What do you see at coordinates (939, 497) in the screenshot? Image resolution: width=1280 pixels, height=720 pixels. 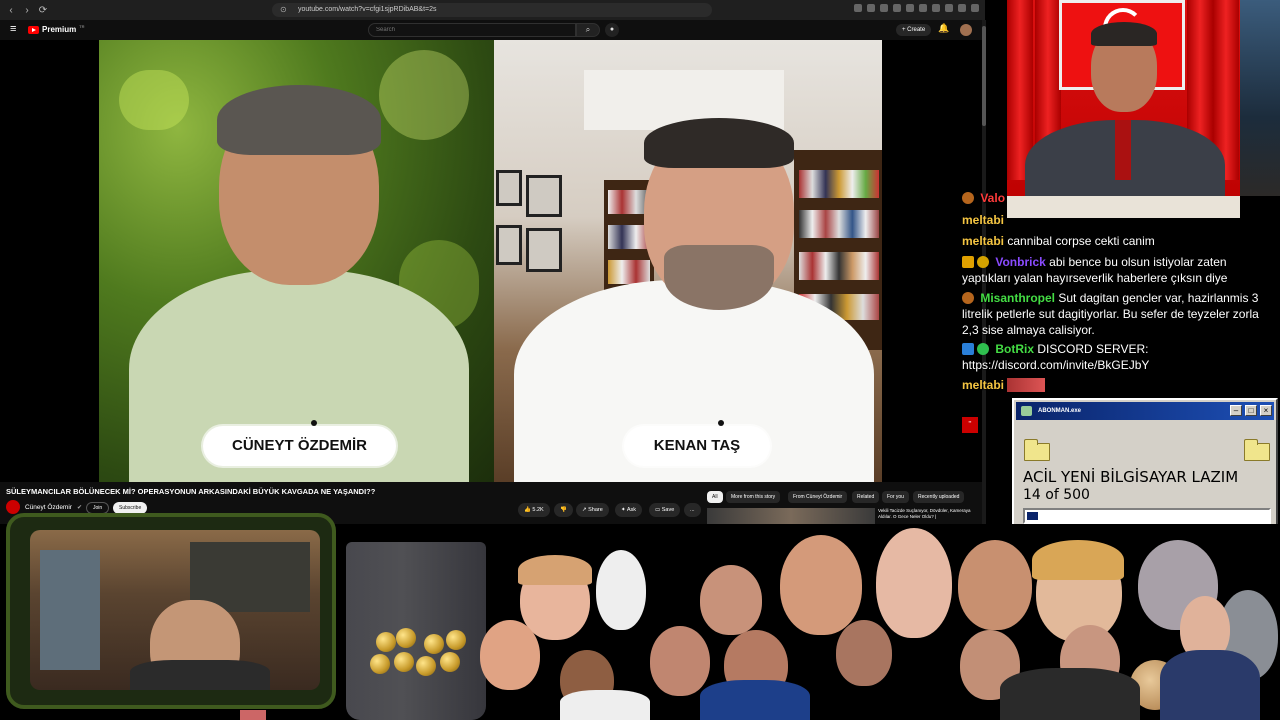 I see `chip-recently-uploaded: Recently uploaded` at bounding box center [939, 497].